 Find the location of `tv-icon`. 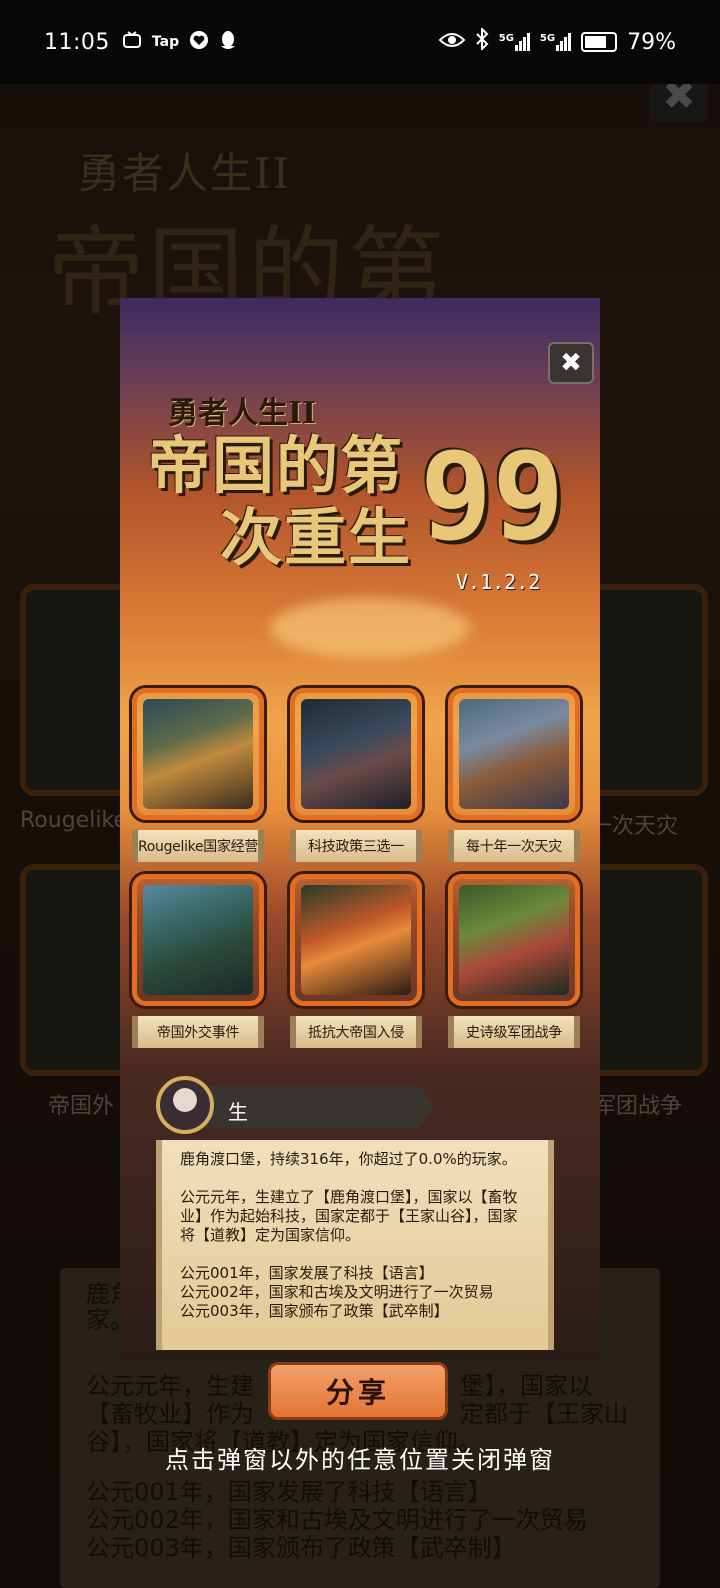

tv-icon is located at coordinates (132, 42).